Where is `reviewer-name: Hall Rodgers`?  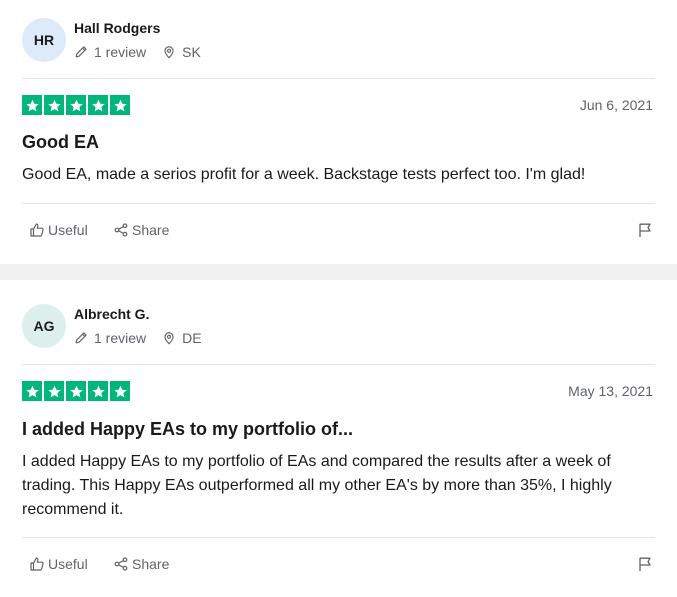
reviewer-name: Hall Rodgers is located at coordinates (117, 28).